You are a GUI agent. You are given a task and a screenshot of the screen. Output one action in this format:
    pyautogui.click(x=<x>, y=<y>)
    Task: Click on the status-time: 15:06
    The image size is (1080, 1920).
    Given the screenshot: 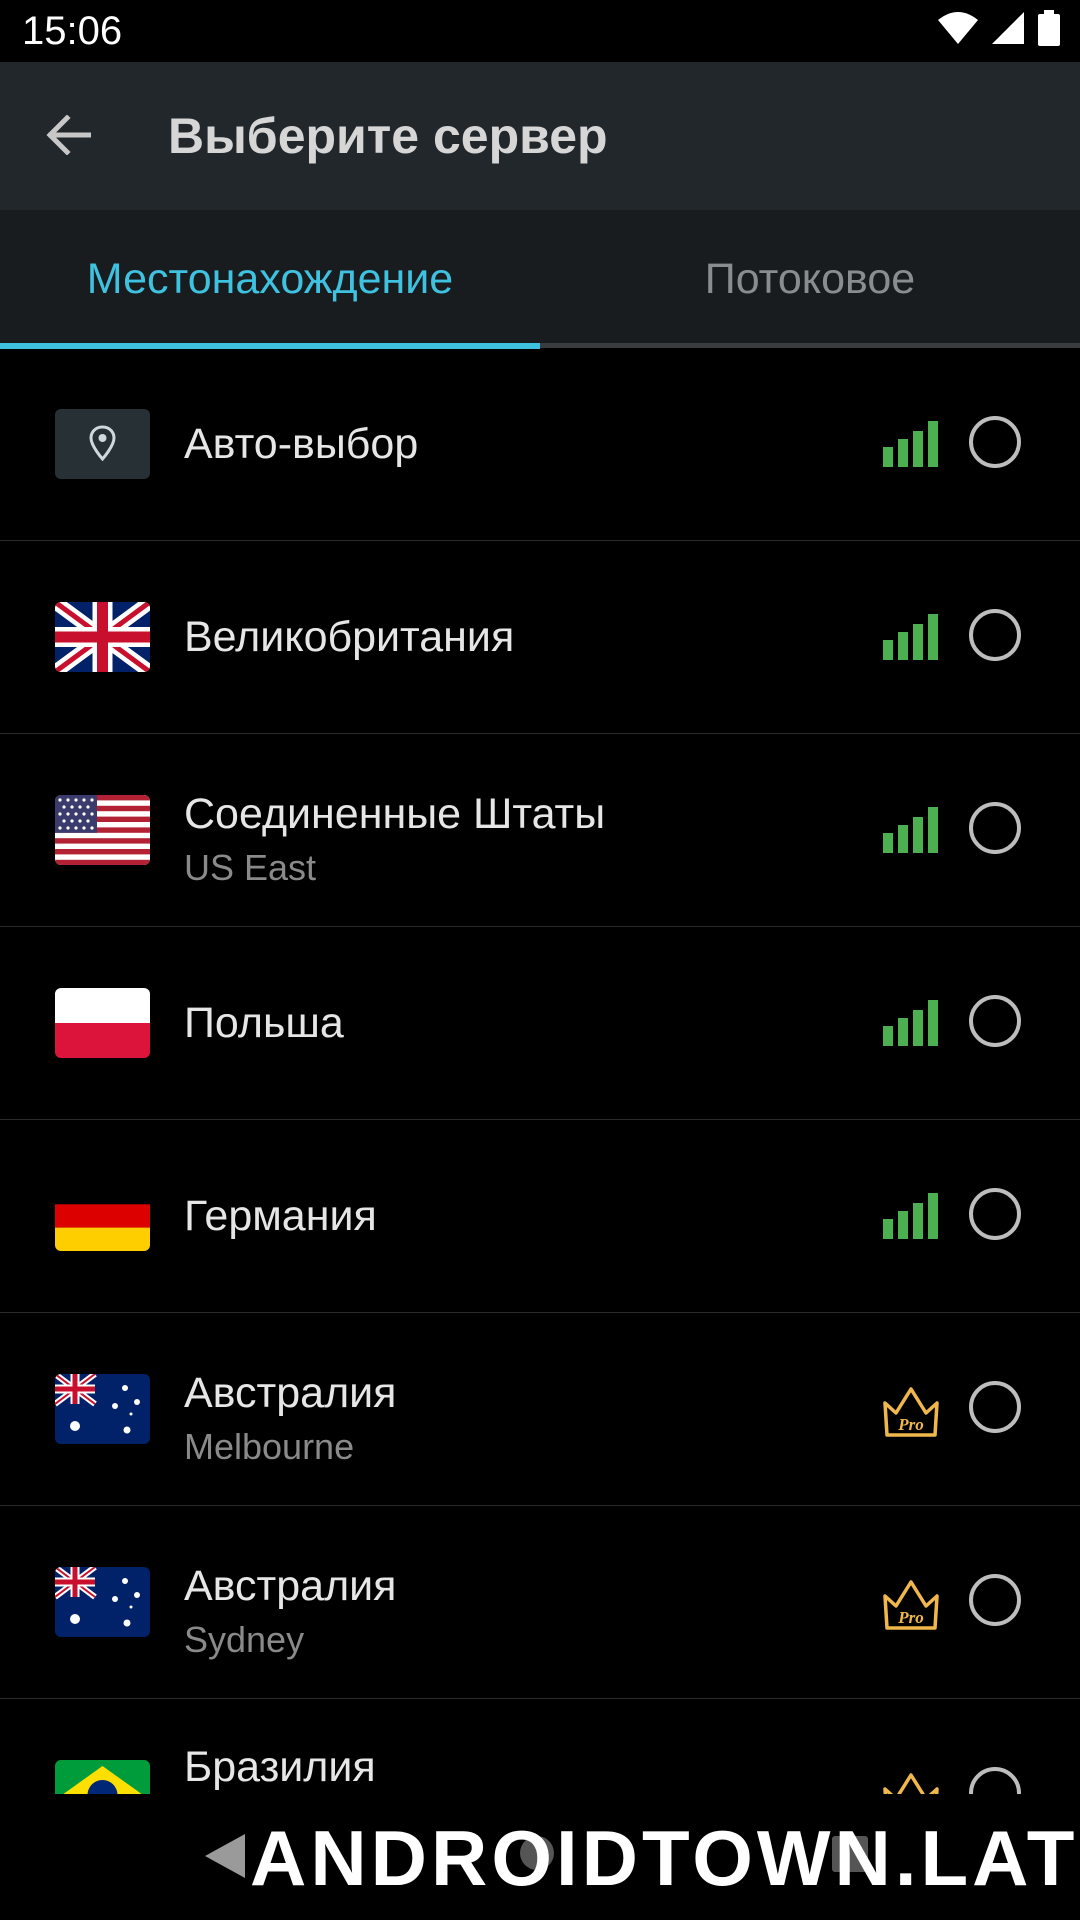 What is the action you would take?
    pyautogui.click(x=72, y=31)
    